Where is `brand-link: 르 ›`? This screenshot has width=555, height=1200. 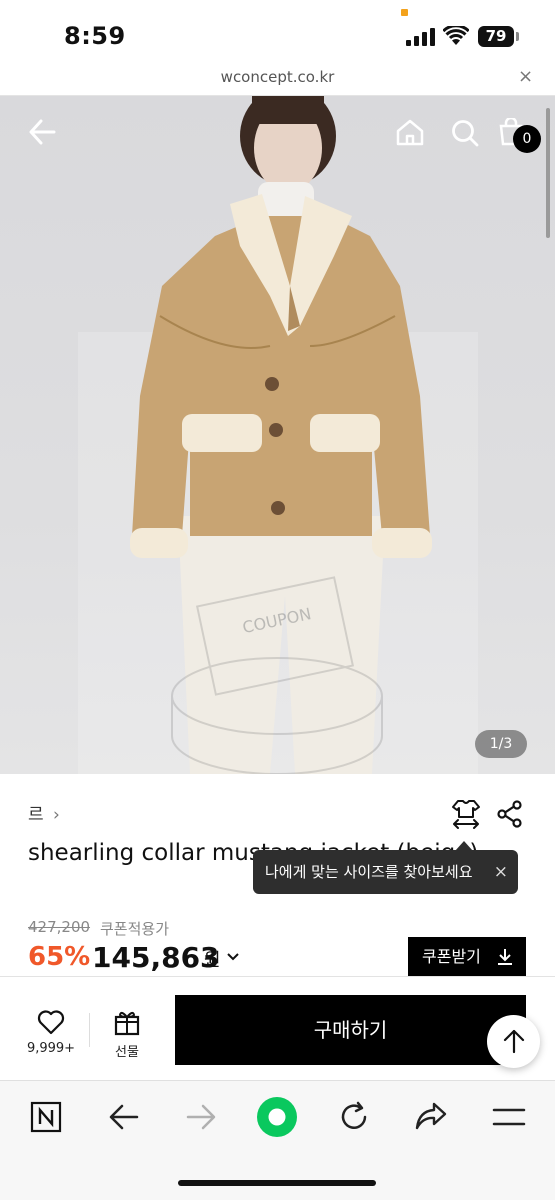 brand-link: 르 › is located at coordinates (44, 812).